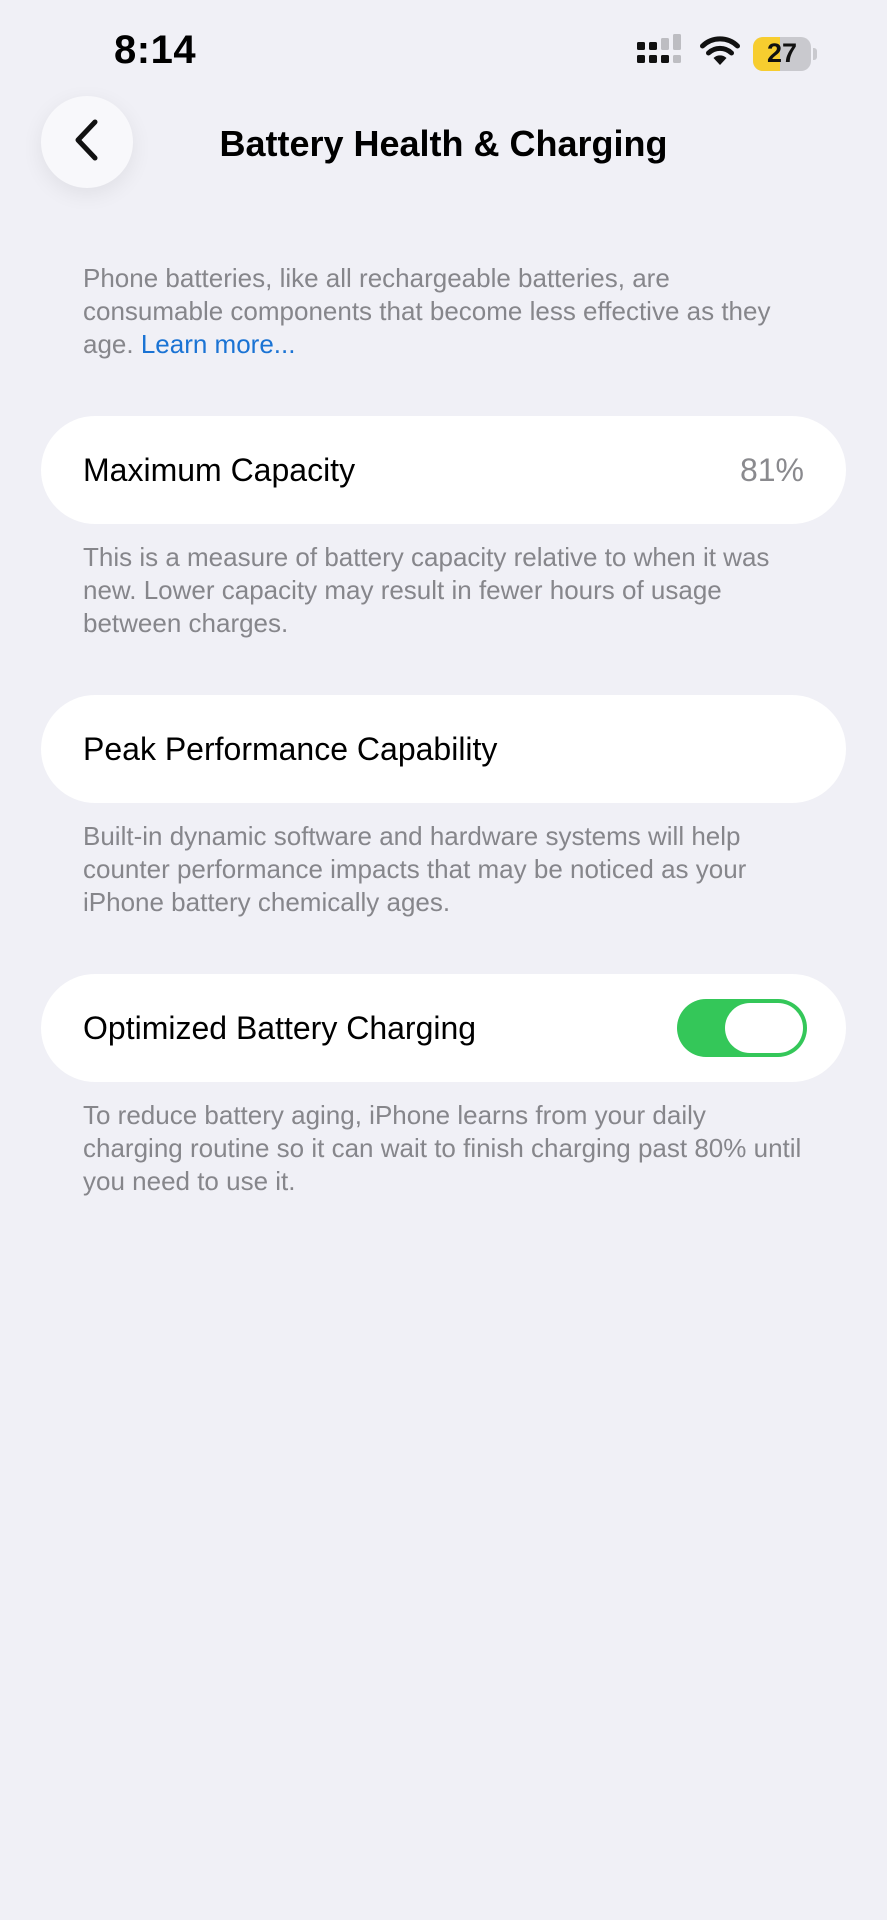  I want to click on page-title: Battery Health & Charging, so click(443, 143).